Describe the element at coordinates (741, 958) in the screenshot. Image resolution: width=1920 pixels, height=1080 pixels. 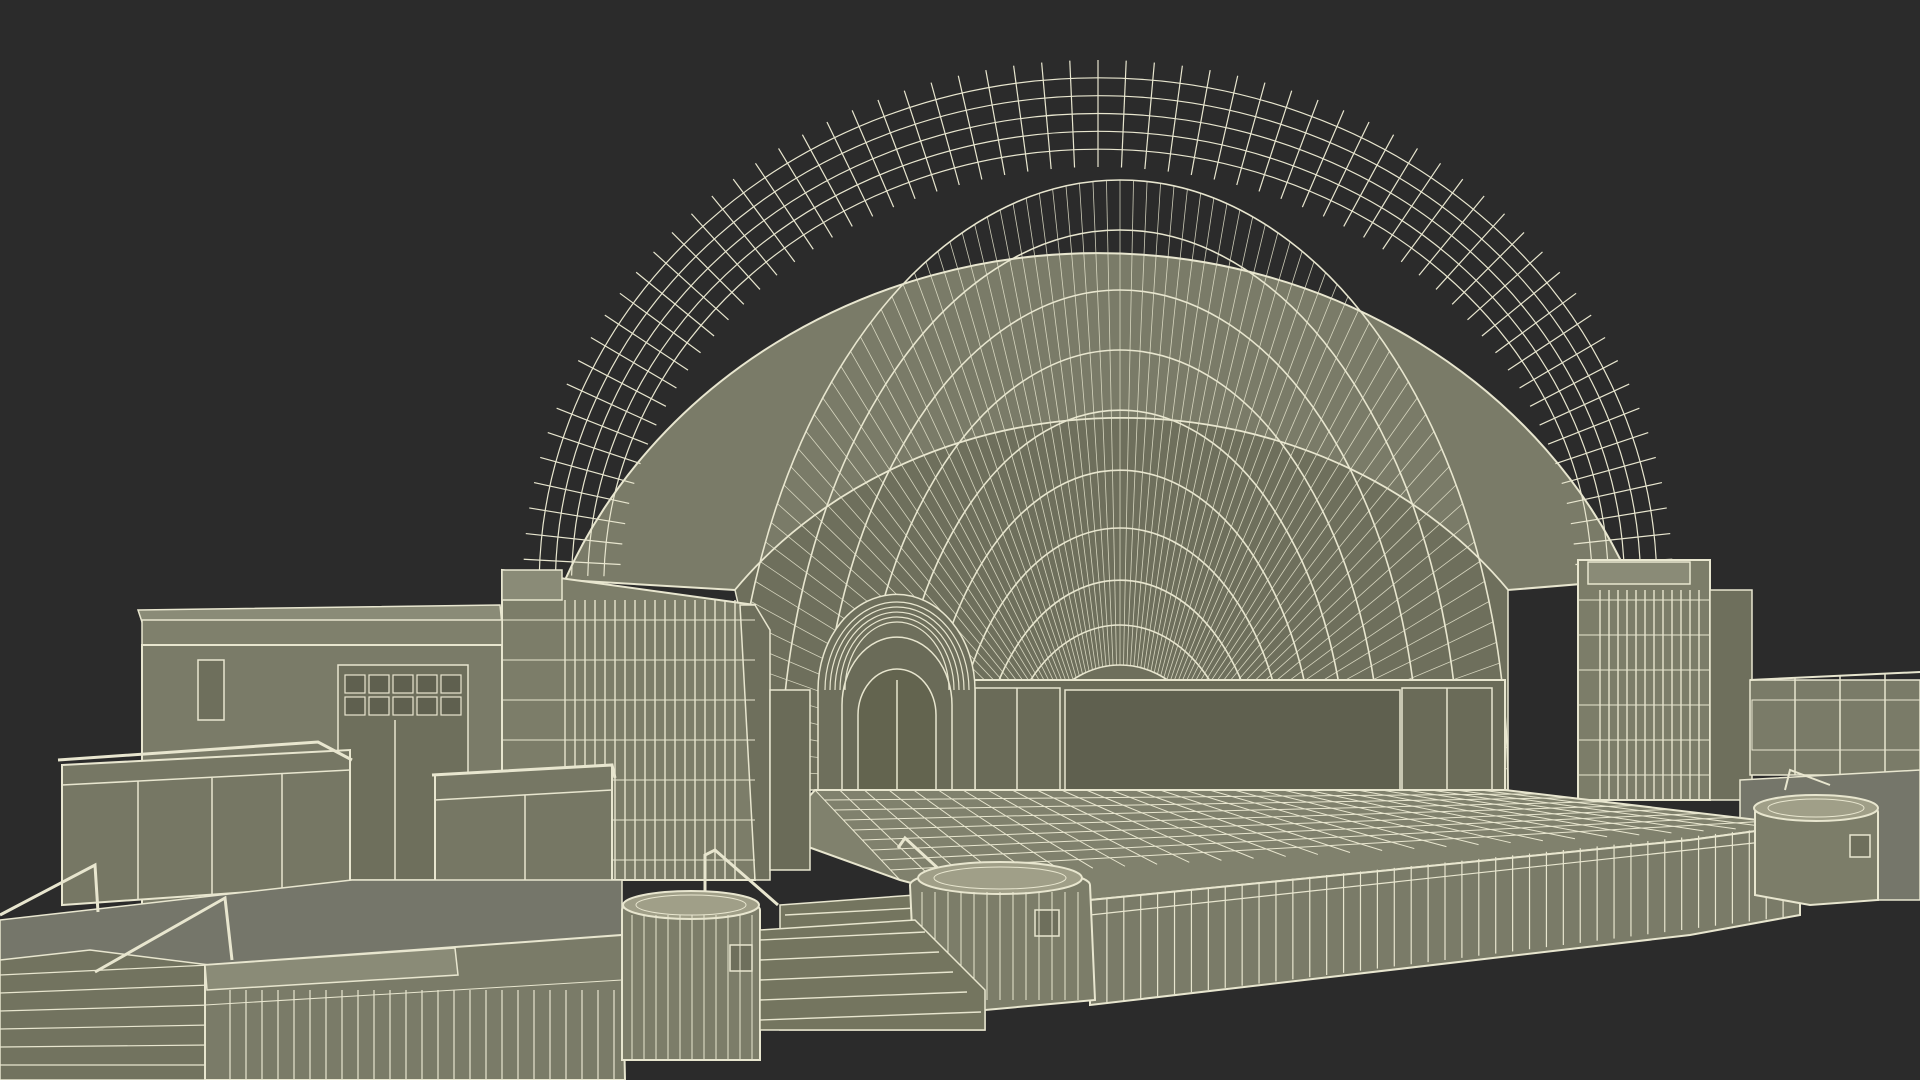
I see `left-planter-plaque` at that location.